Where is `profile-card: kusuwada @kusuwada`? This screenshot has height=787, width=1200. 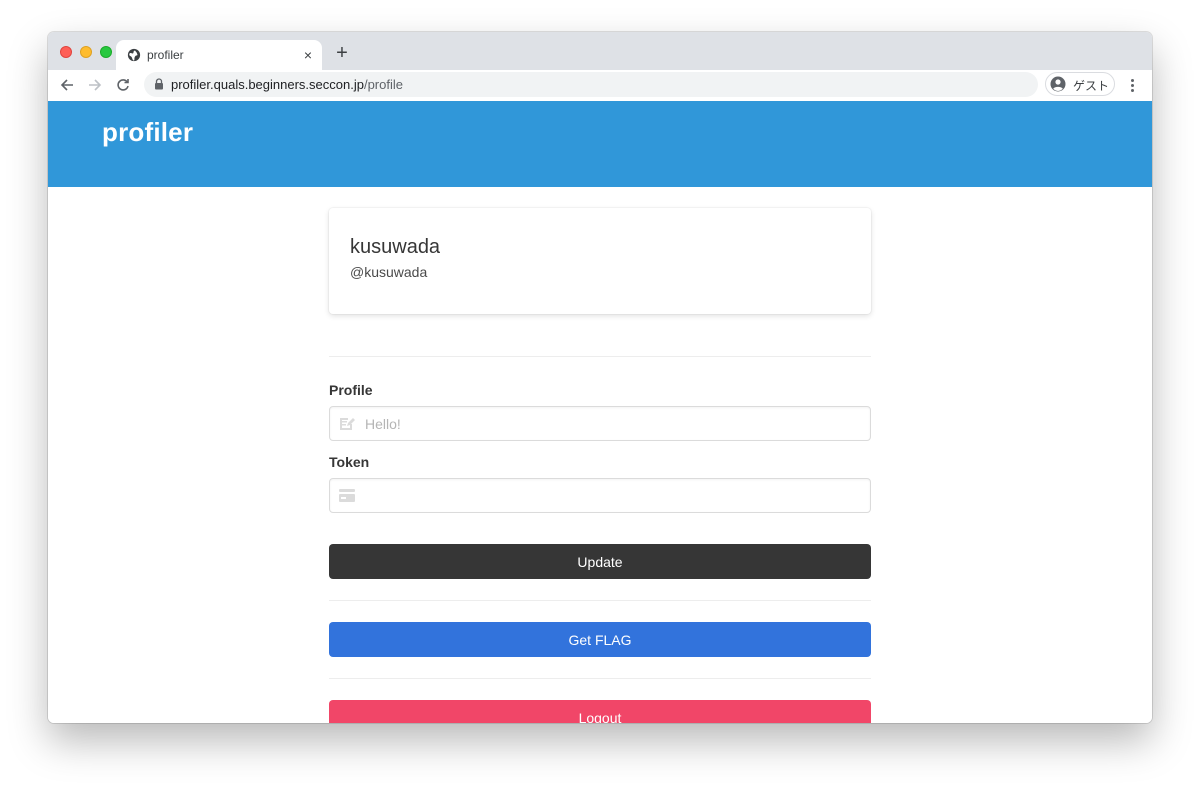 profile-card: kusuwada @kusuwada is located at coordinates (600, 261).